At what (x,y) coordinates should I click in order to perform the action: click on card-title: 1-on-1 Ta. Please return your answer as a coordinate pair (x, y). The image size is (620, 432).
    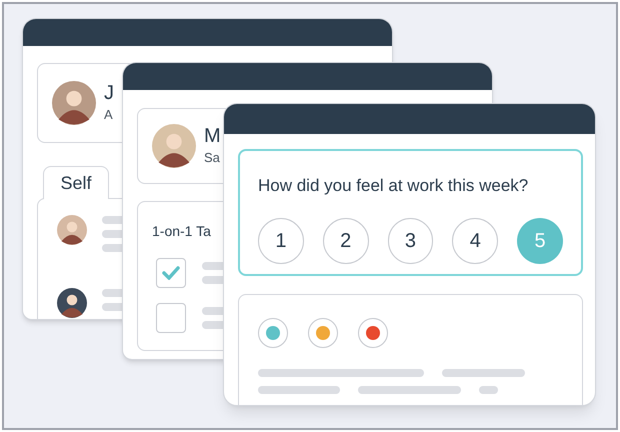
    Looking at the image, I should click on (181, 231).